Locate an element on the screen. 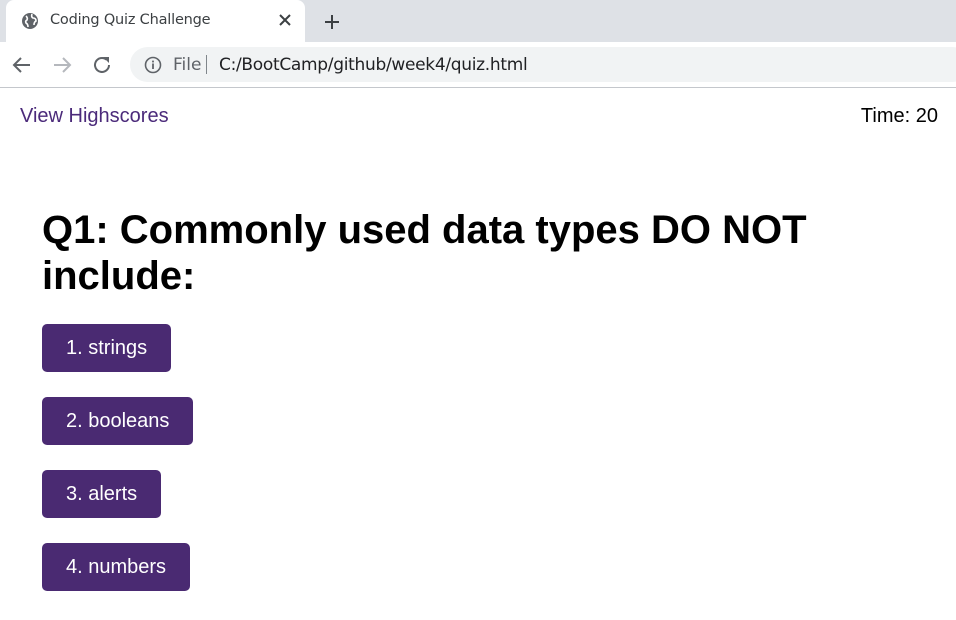 Image resolution: width=956 pixels, height=620 pixels. info-icon is located at coordinates (153, 65).